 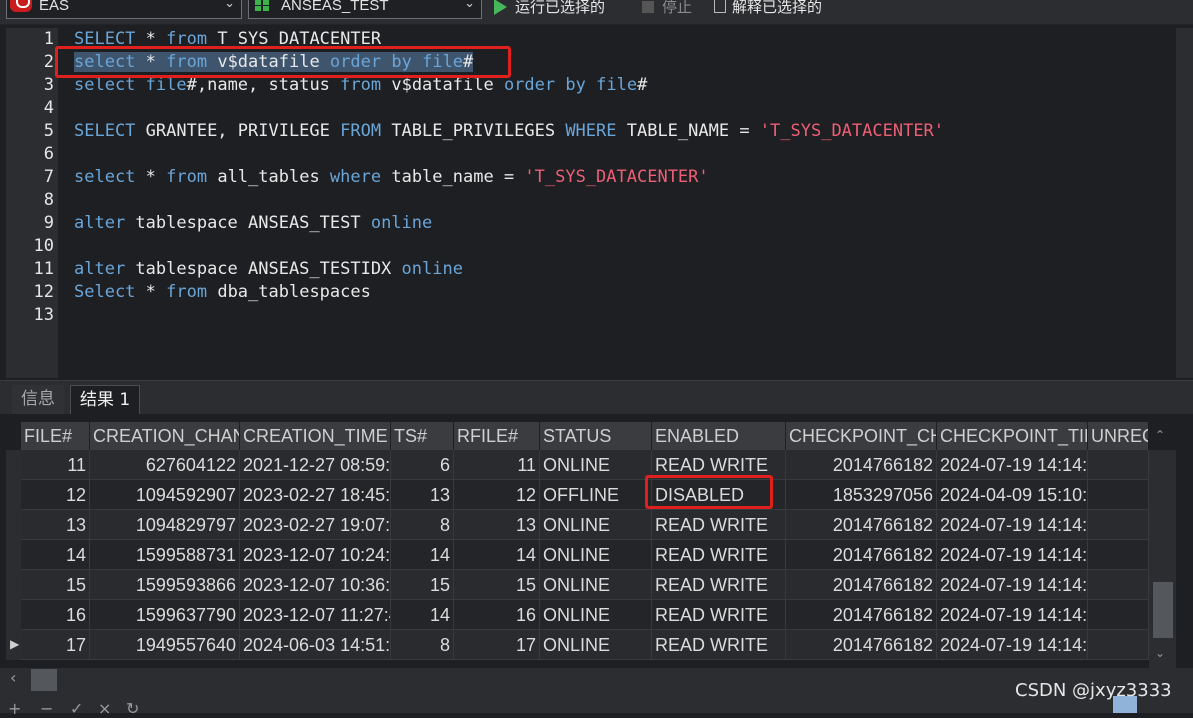 I want to click on table-cell: 1599588731, so click(x=165, y=555).